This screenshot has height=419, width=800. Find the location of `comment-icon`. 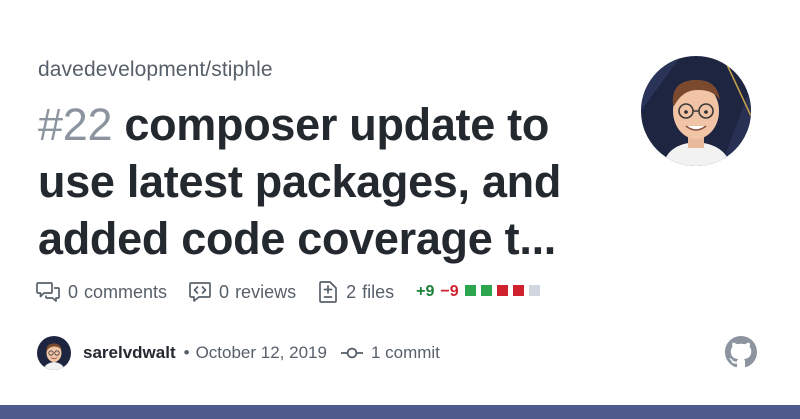

comment-icon is located at coordinates (48, 292).